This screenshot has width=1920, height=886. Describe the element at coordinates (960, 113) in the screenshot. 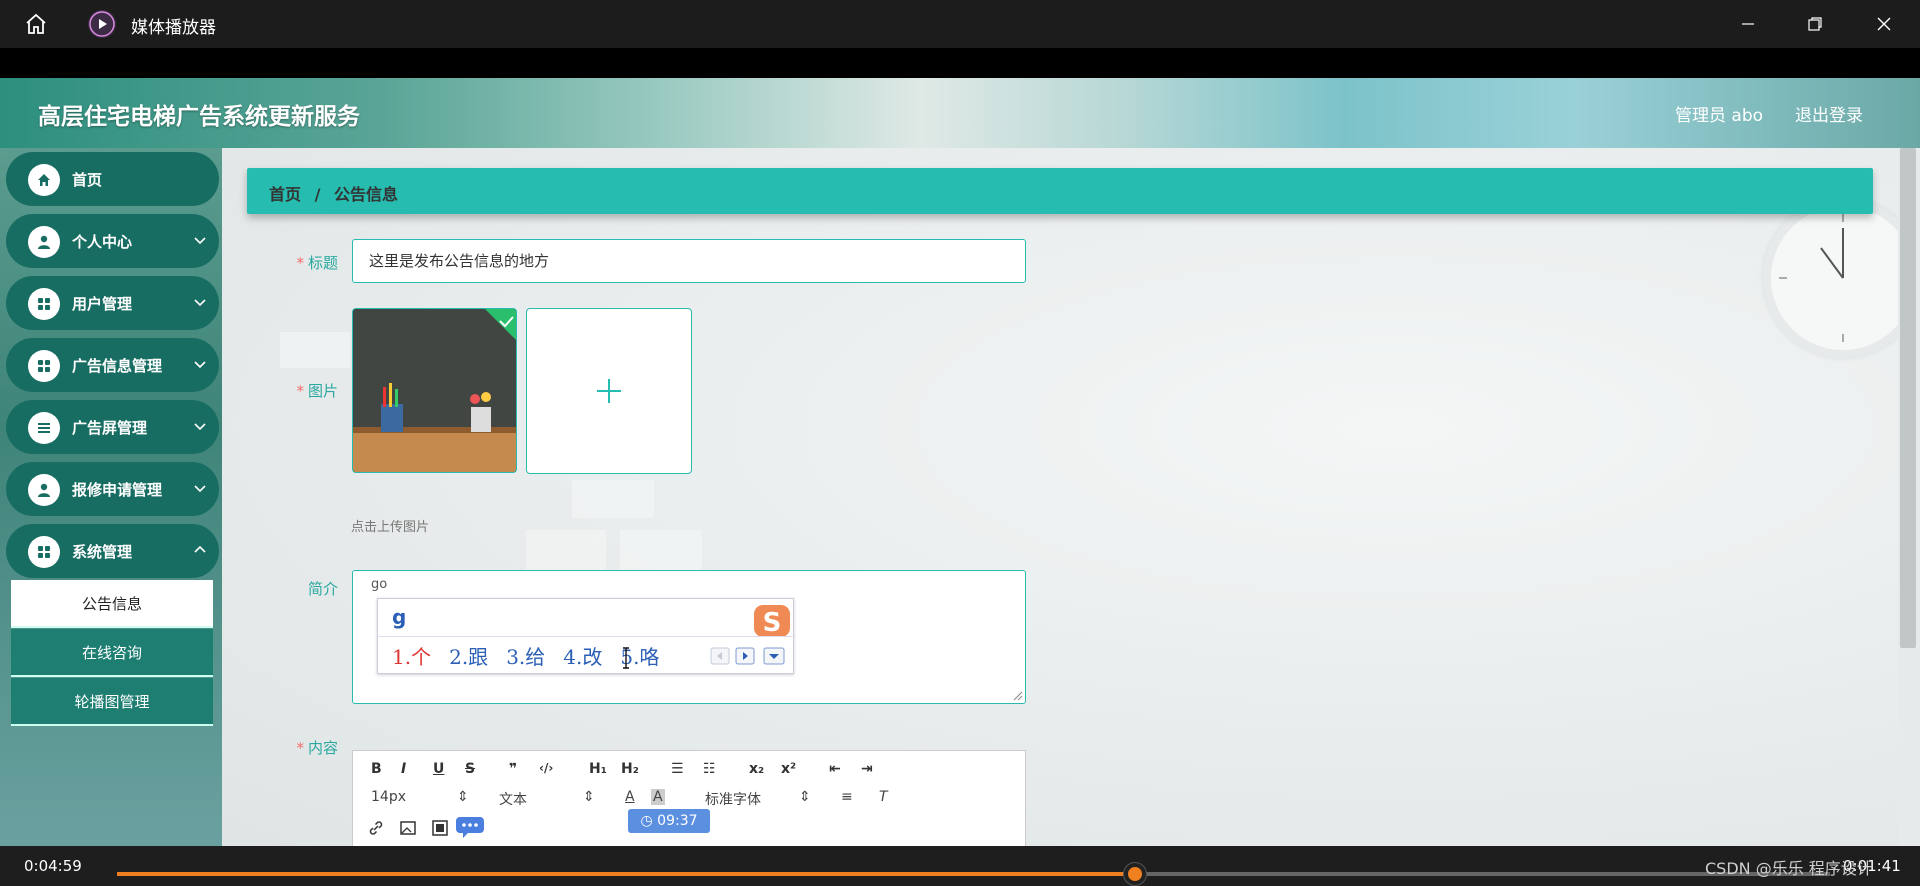

I see `site-header: 高层住宅电梯广告系统更新服务 管理员 abo 退出登录` at that location.